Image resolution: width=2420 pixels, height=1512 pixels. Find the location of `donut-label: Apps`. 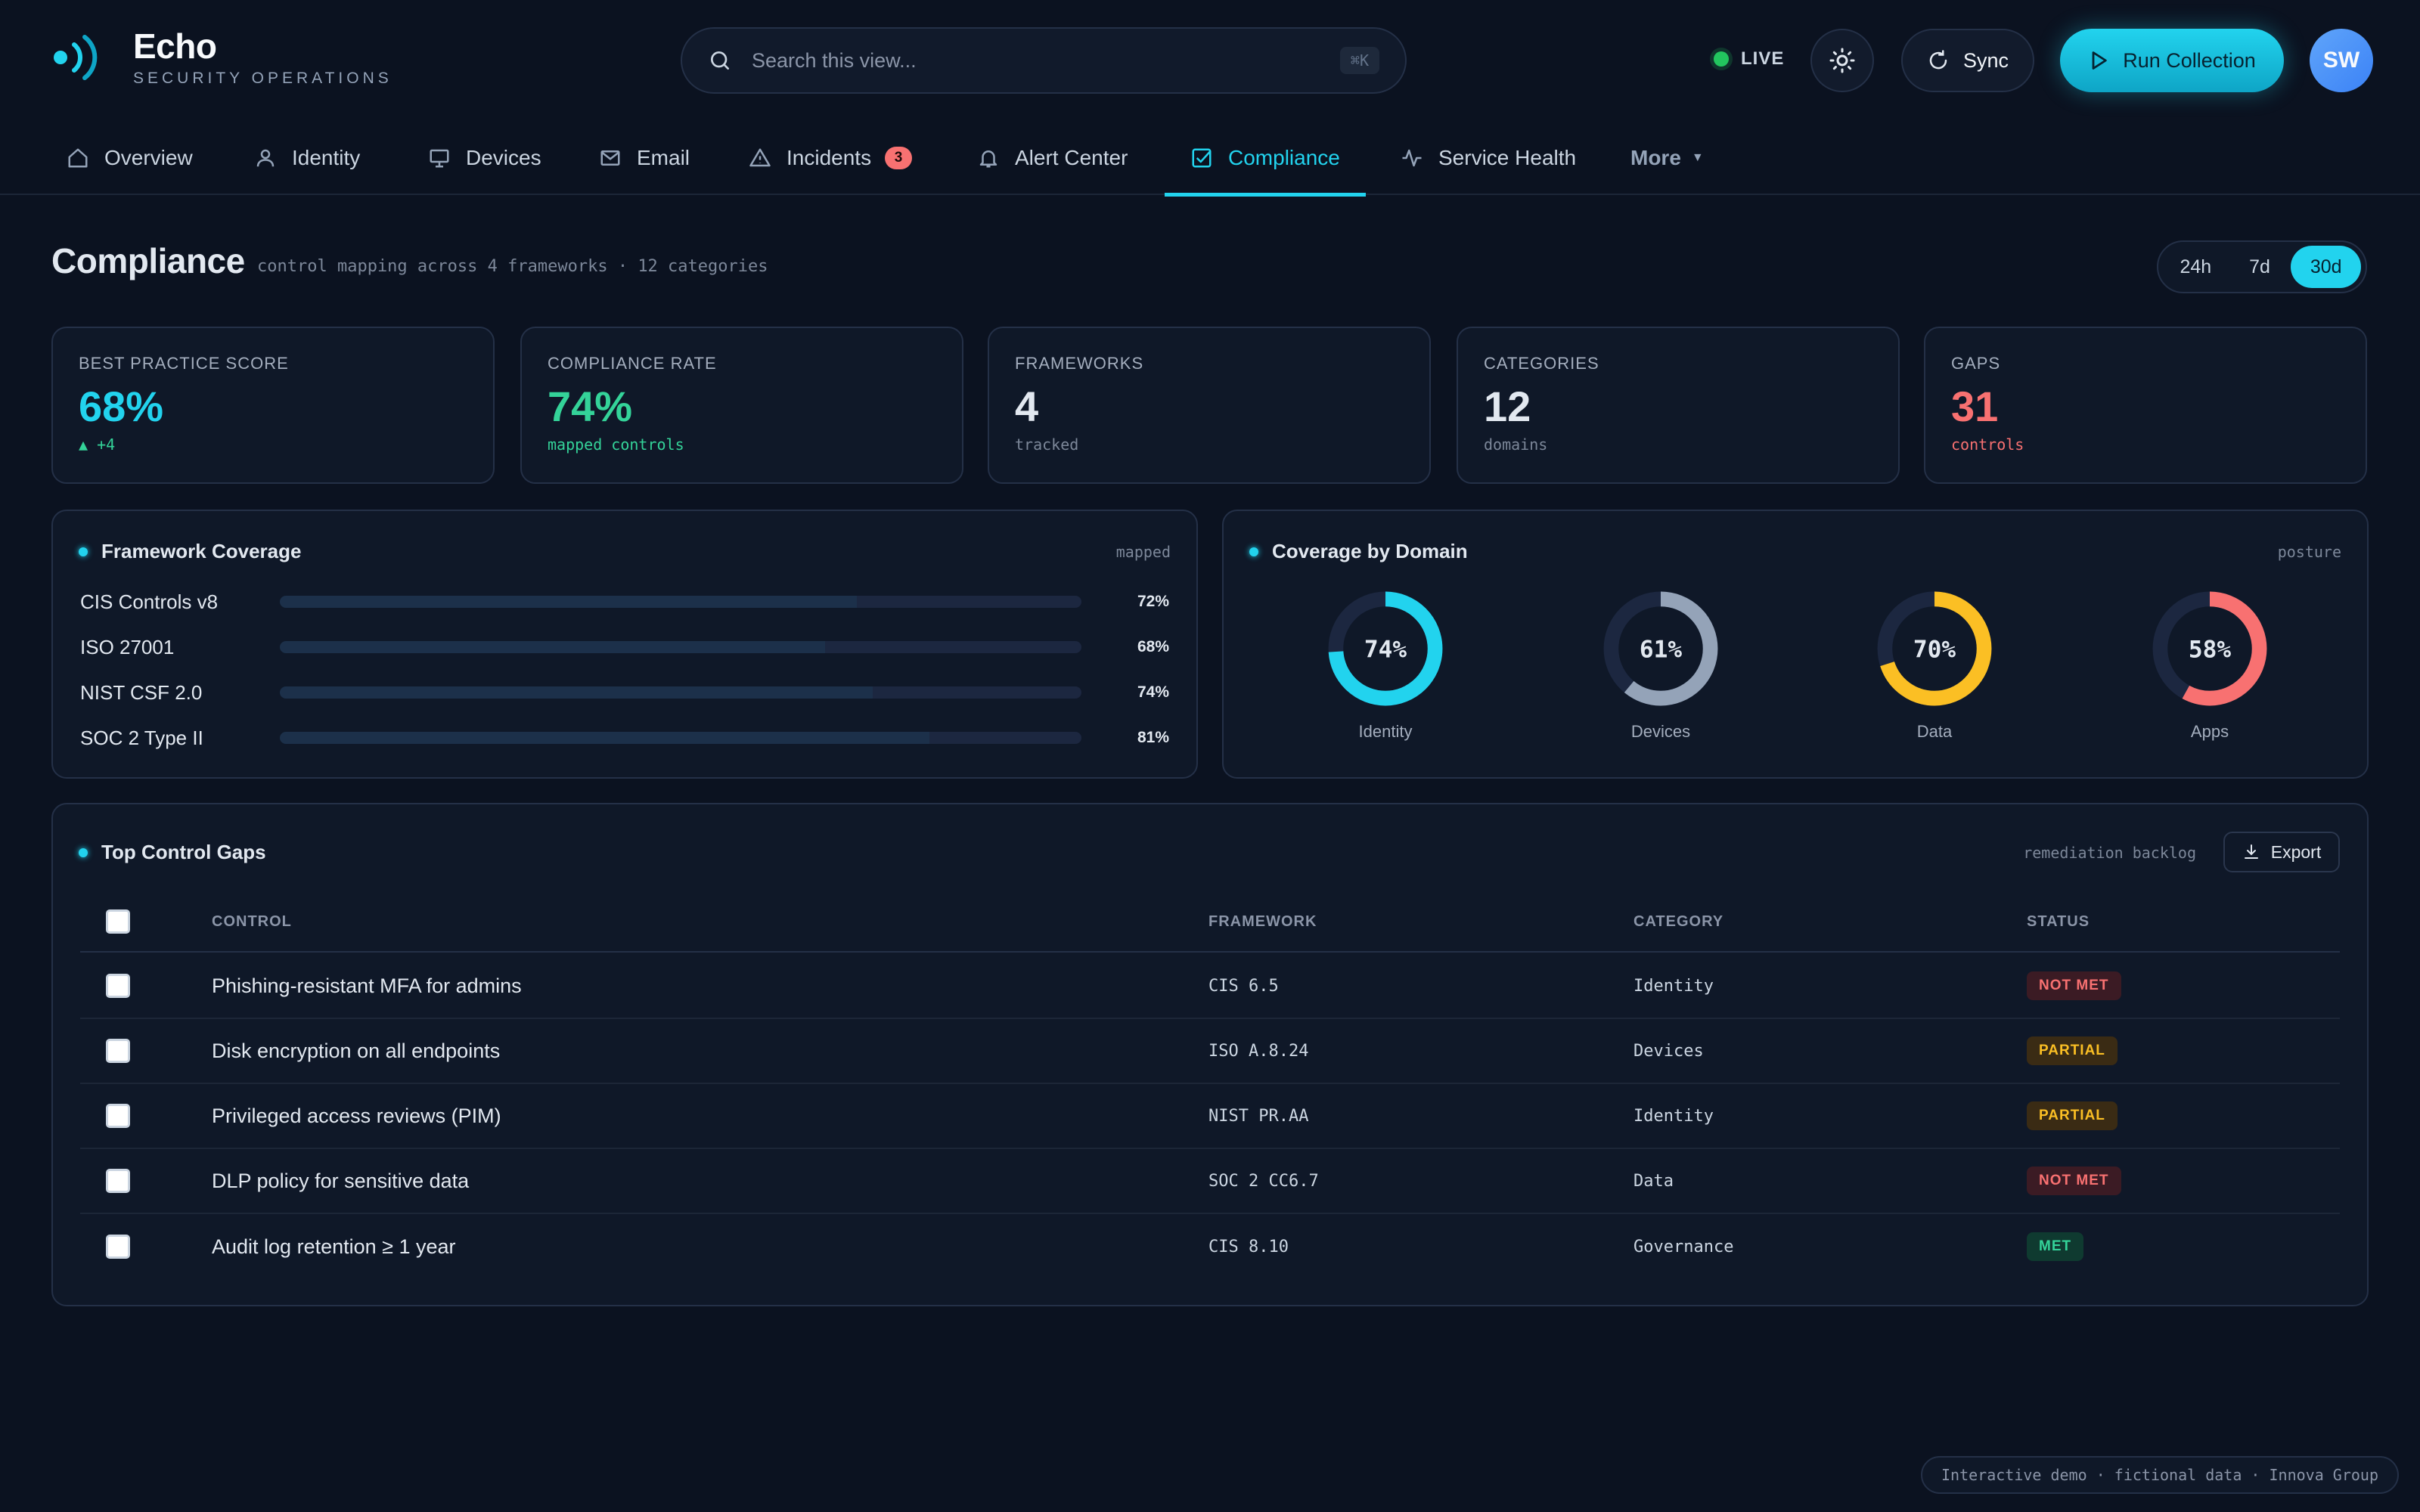

donut-label: Apps is located at coordinates (2209, 731).